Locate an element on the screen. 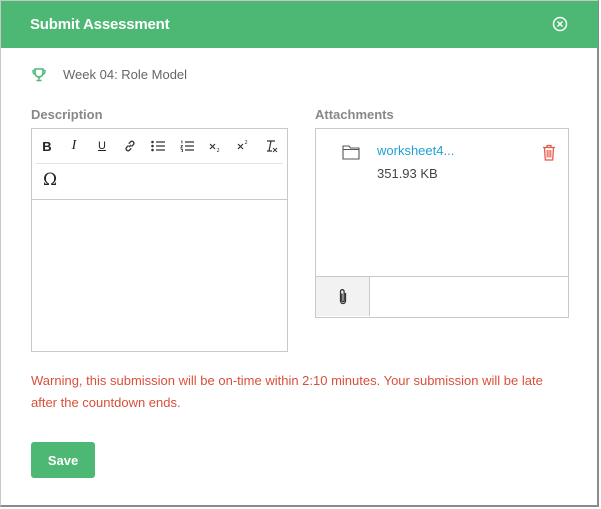 This screenshot has width=601, height=509. bullet-list-button is located at coordinates (158, 146).